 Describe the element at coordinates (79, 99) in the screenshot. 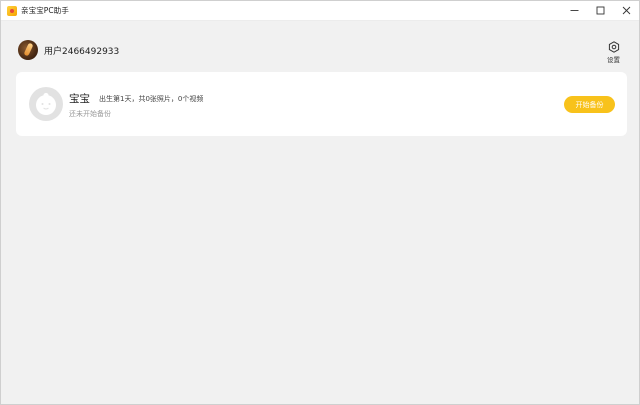

I see `baby-name: 宝宝` at that location.